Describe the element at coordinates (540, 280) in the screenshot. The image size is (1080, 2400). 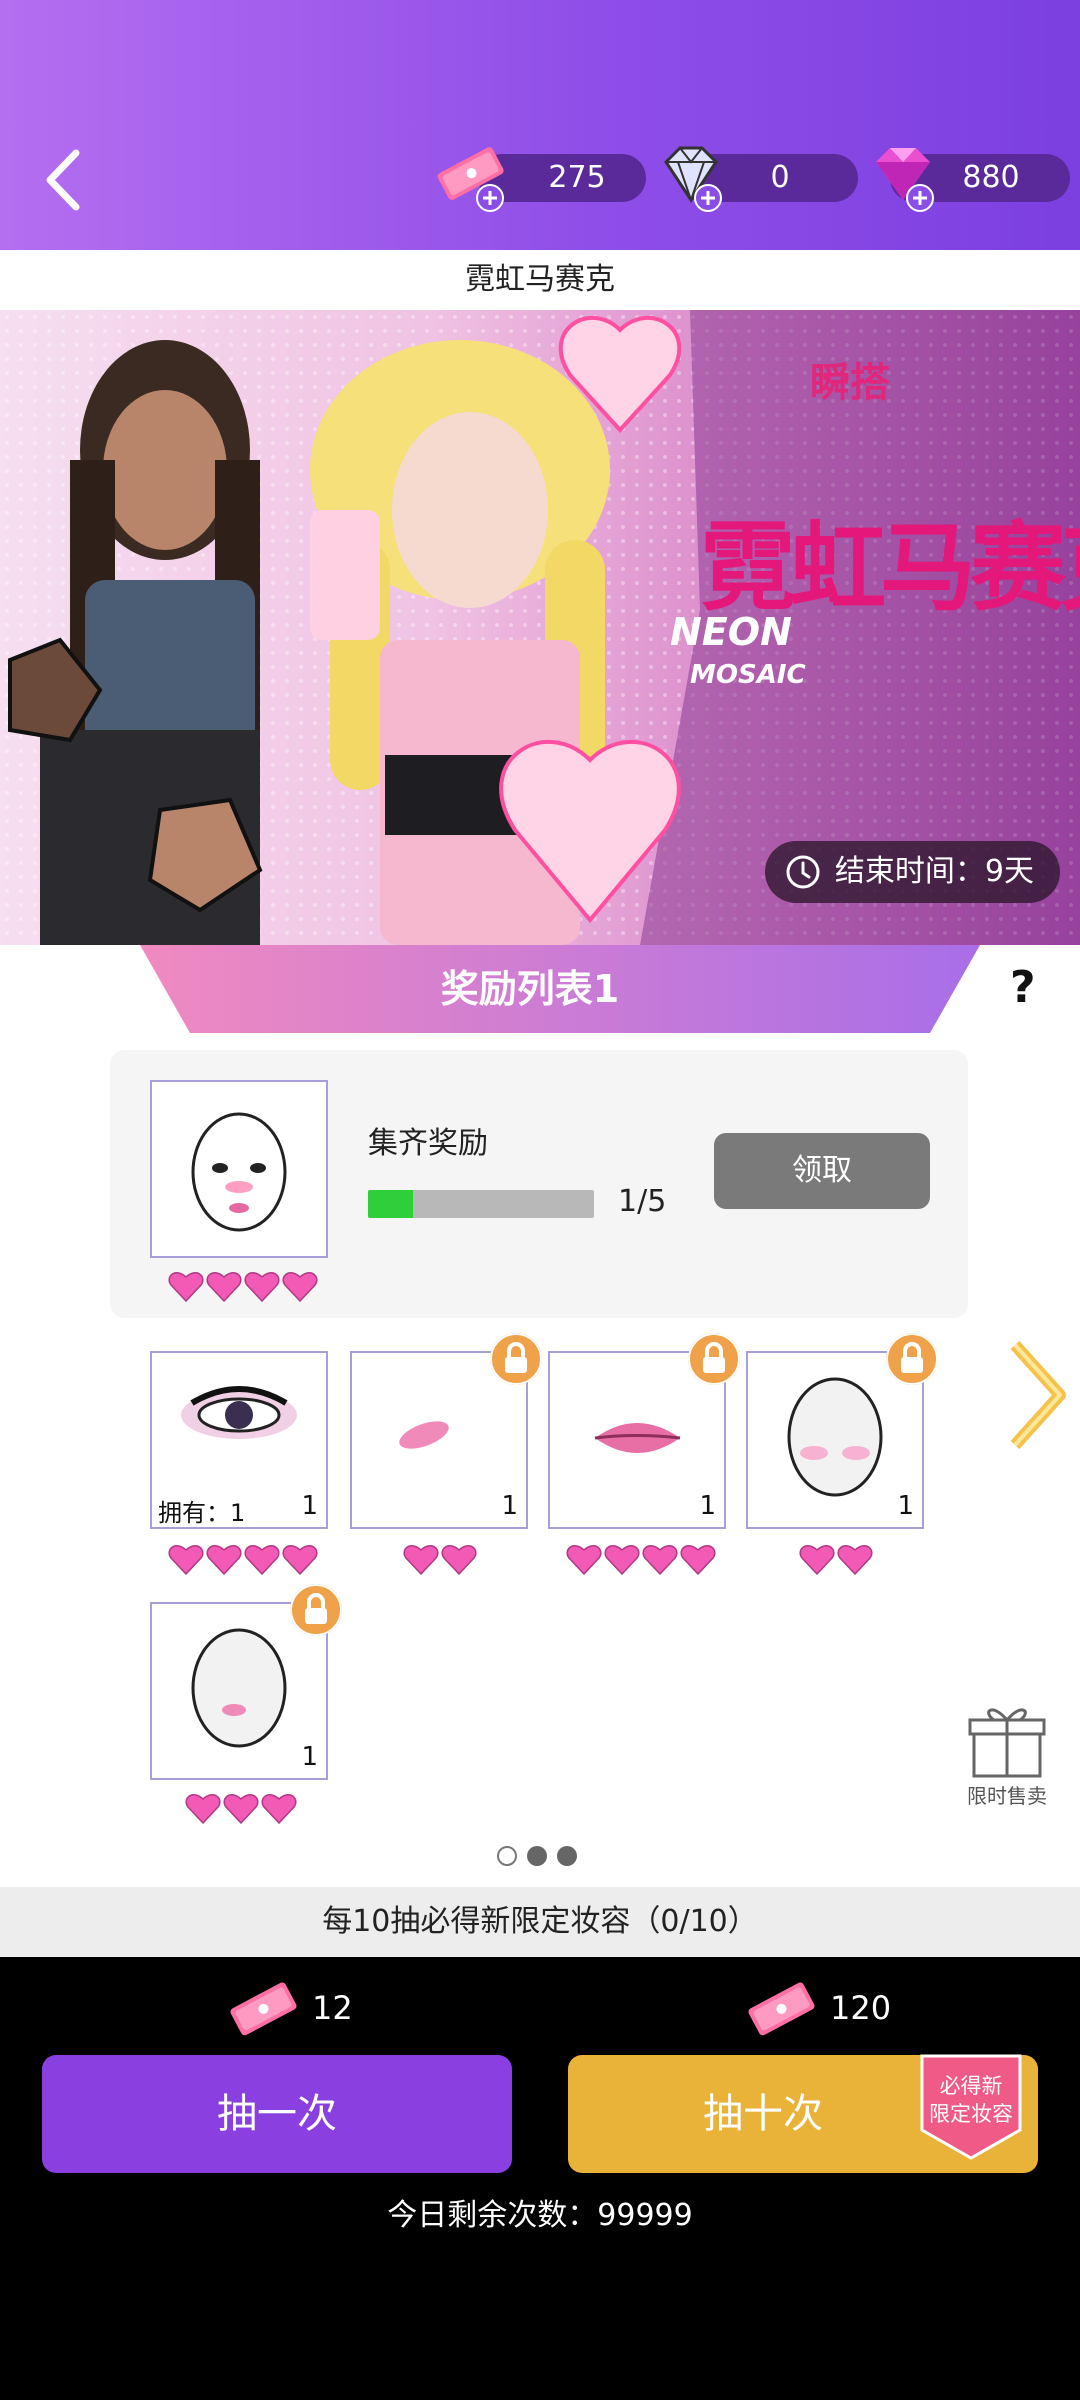
I see `event-title: 霓虹马赛克` at that location.